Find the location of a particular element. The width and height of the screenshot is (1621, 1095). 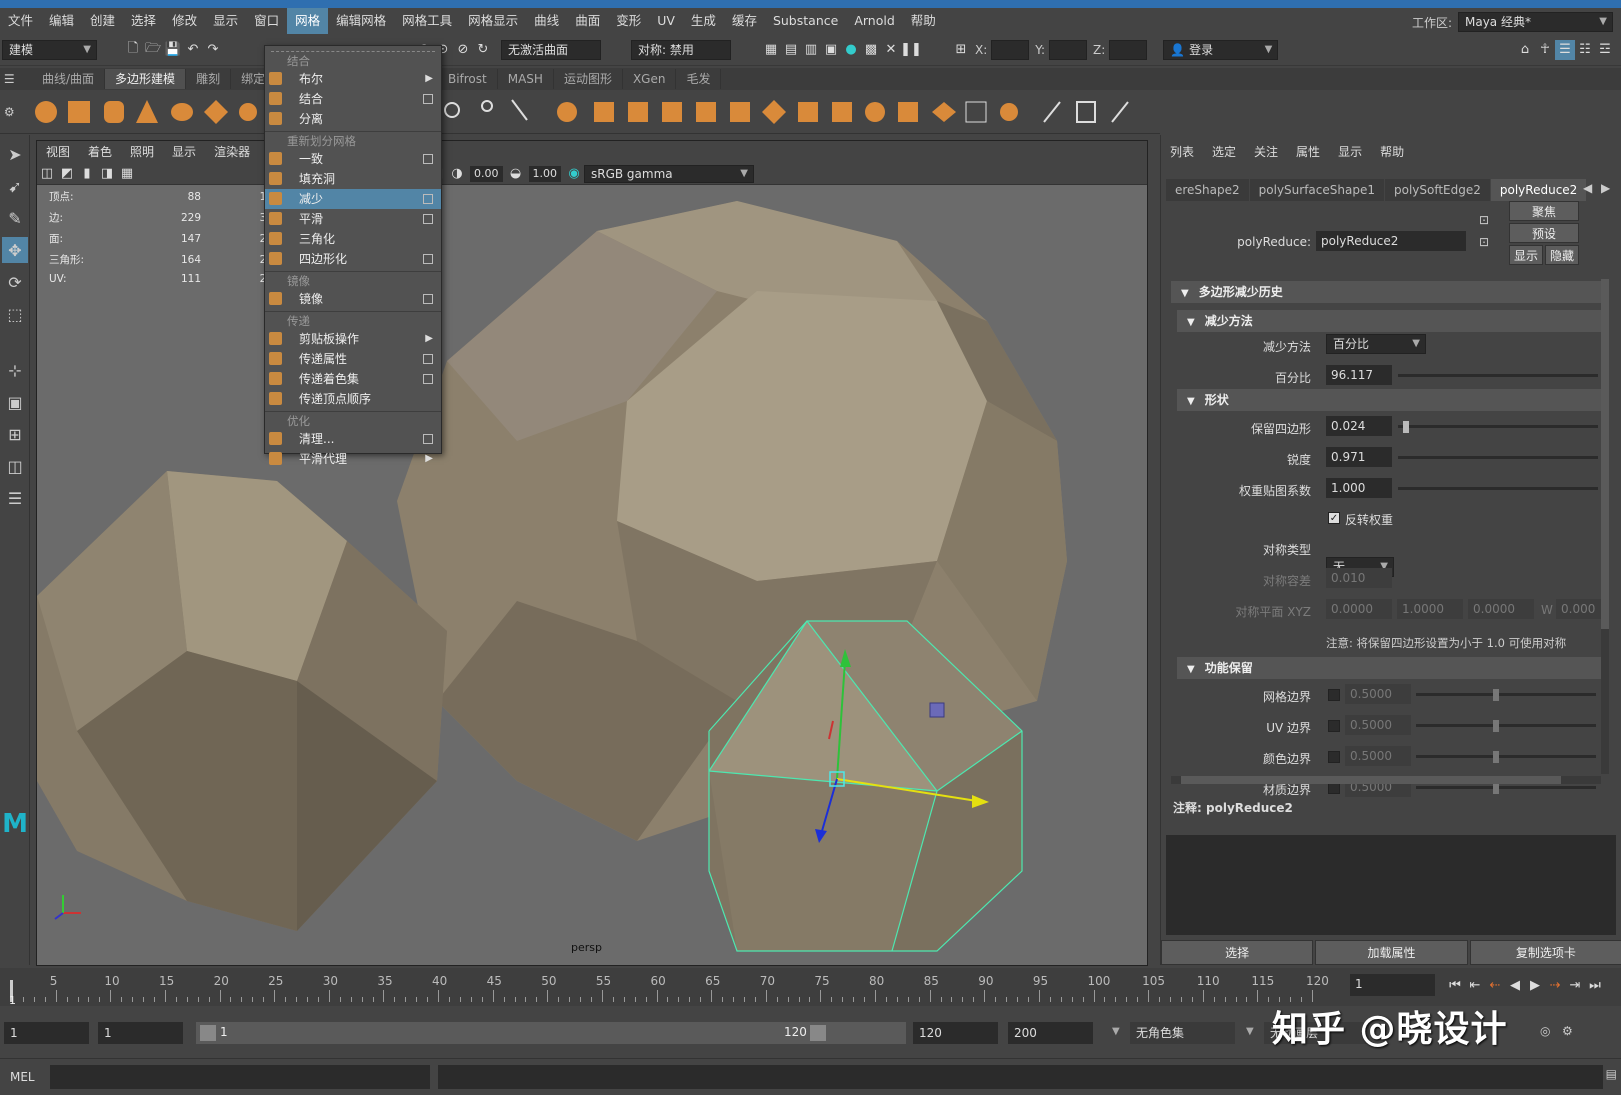

exposure-icon: ◑ is located at coordinates (457, 174).